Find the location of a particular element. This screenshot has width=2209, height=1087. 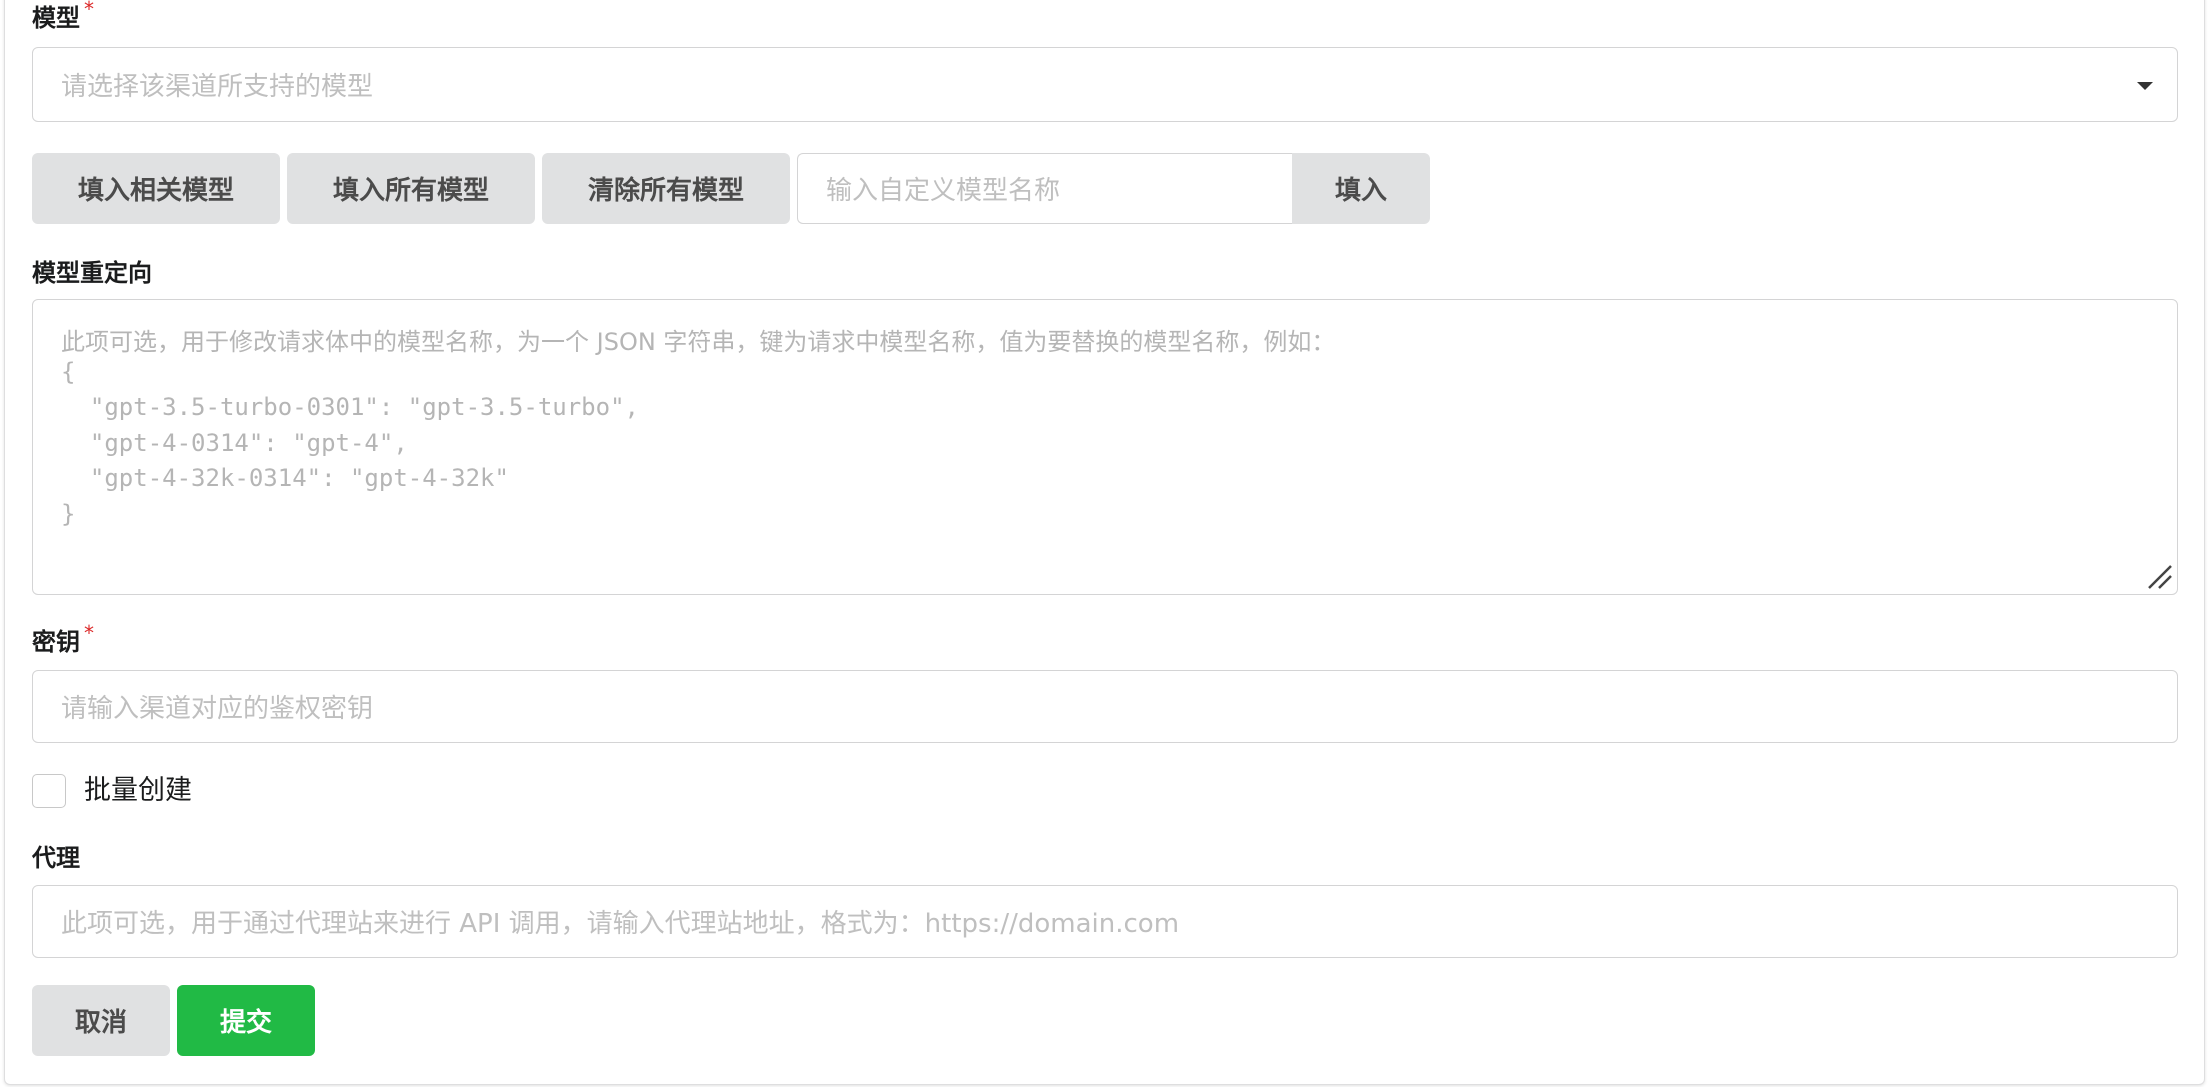

fill-related-models-label: 填入相关模型 is located at coordinates (155, 191).